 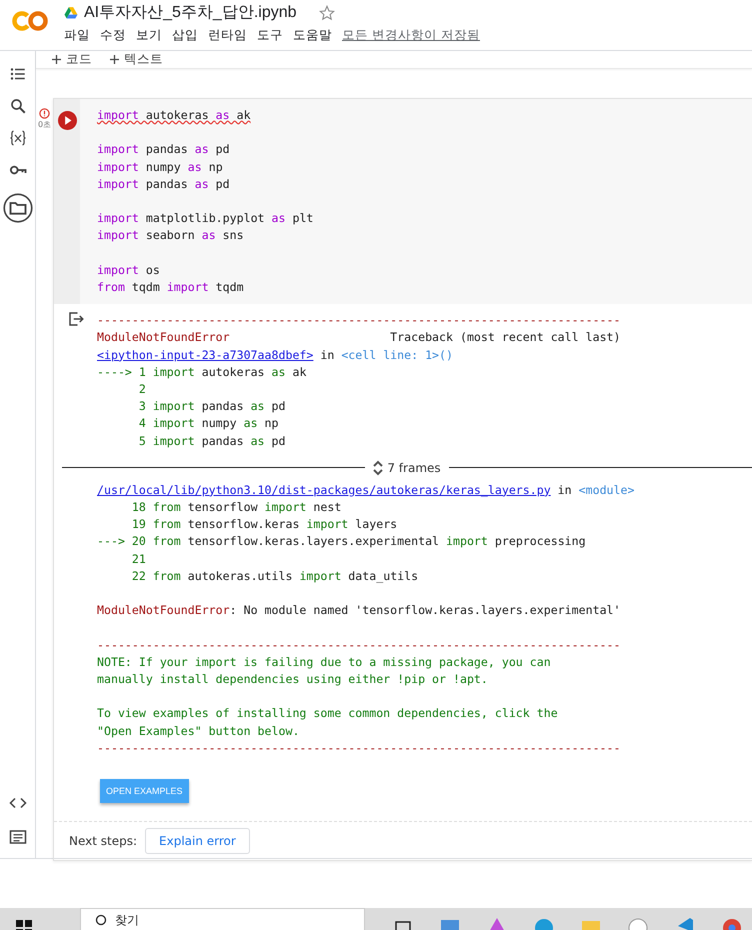 What do you see at coordinates (67, 120) in the screenshot?
I see `run-icon` at bounding box center [67, 120].